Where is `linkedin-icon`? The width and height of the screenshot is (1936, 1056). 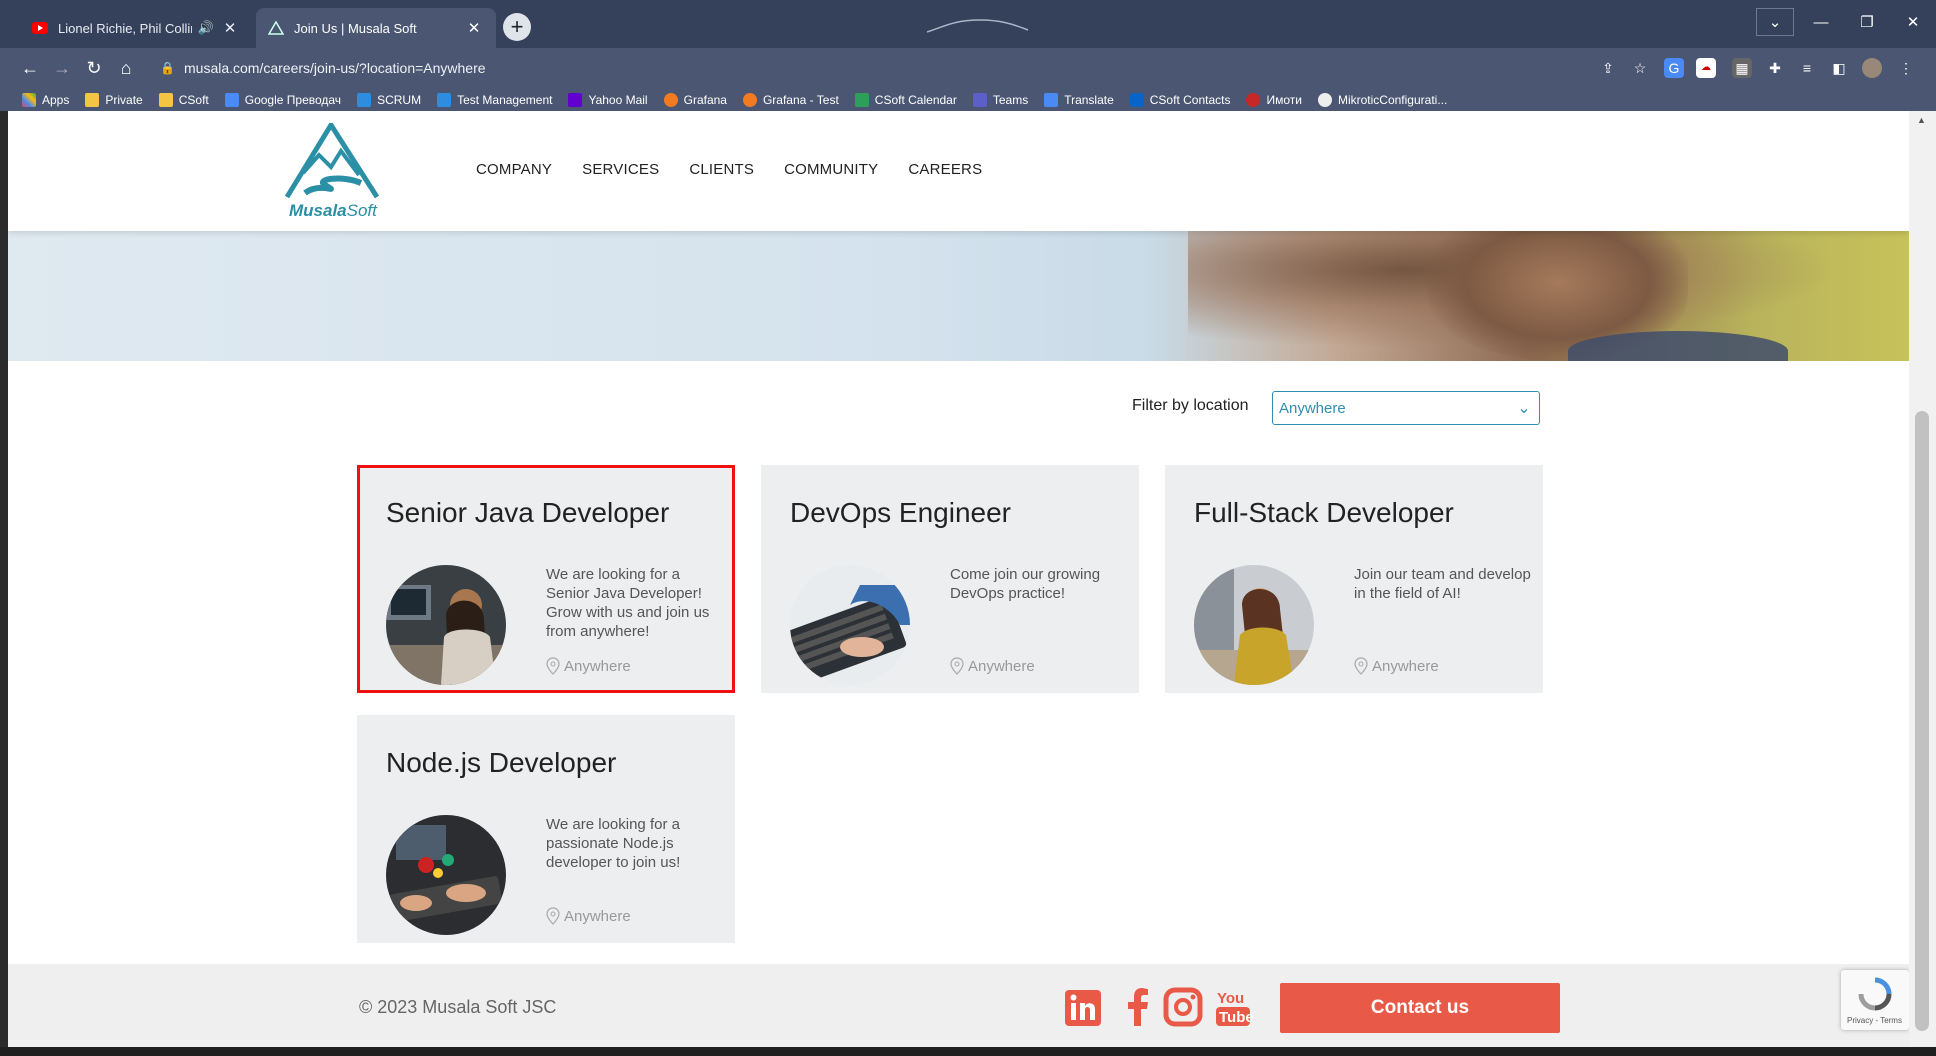 linkedin-icon is located at coordinates (1083, 1007).